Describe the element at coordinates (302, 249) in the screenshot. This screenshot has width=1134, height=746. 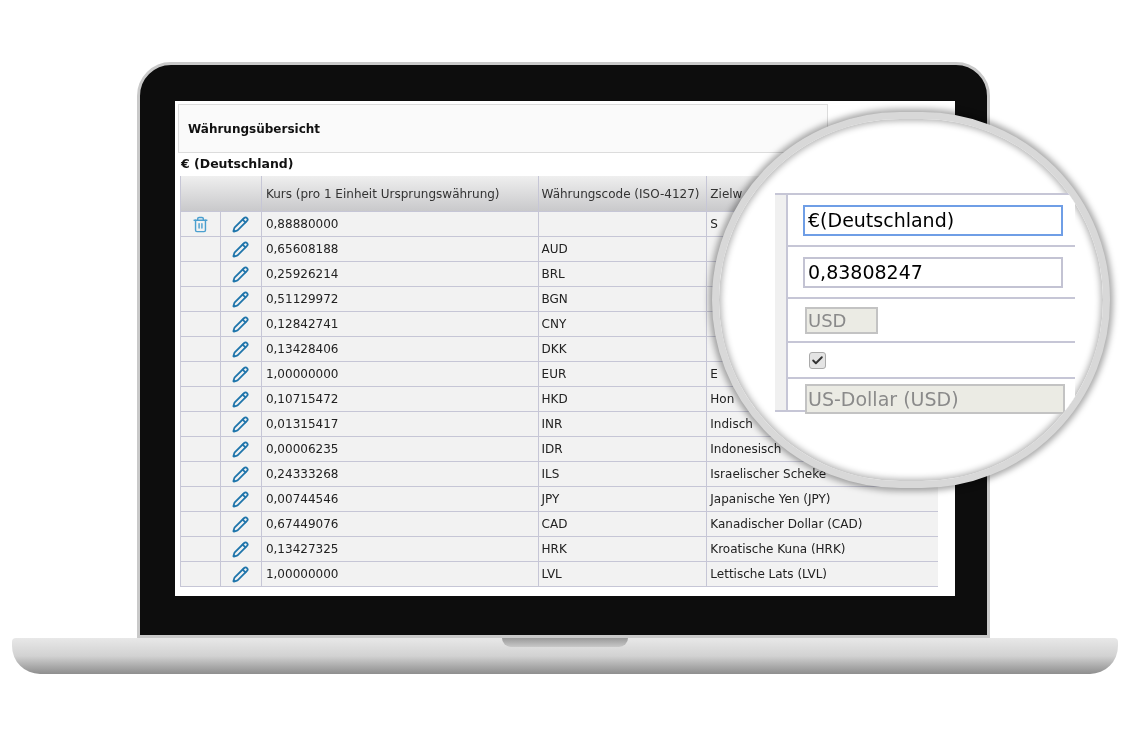
I see `table-cell-text: 0,65608188` at that location.